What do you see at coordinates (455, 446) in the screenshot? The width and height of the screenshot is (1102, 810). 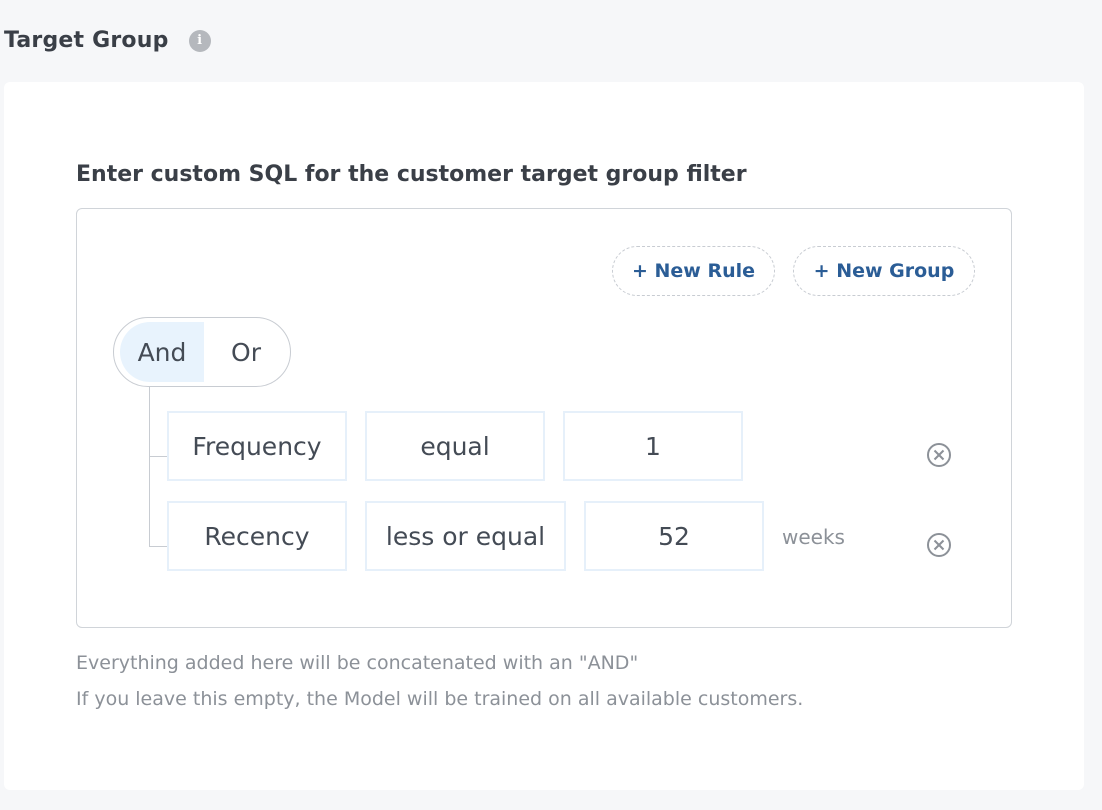 I see `rule-1-operator-select: equal` at bounding box center [455, 446].